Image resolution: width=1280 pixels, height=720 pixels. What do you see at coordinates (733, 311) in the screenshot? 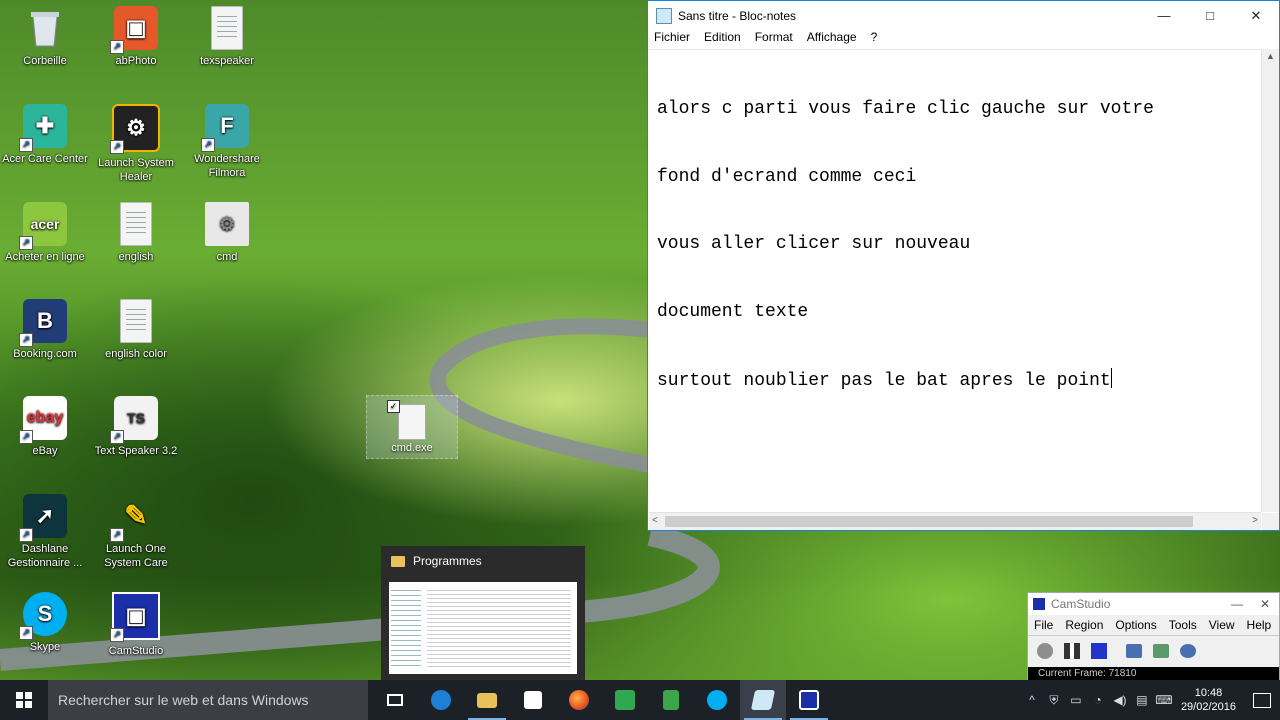
I see `text-line: document texte` at bounding box center [733, 311].